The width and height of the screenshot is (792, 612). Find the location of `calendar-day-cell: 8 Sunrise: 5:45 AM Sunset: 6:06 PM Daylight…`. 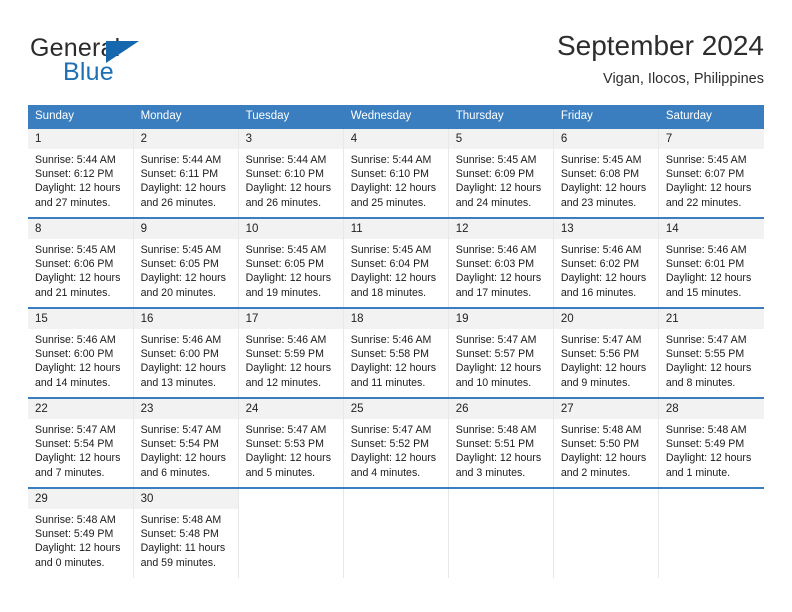

calendar-day-cell: 8 Sunrise: 5:45 AM Sunset: 6:06 PM Daylight… is located at coordinates (81, 262).